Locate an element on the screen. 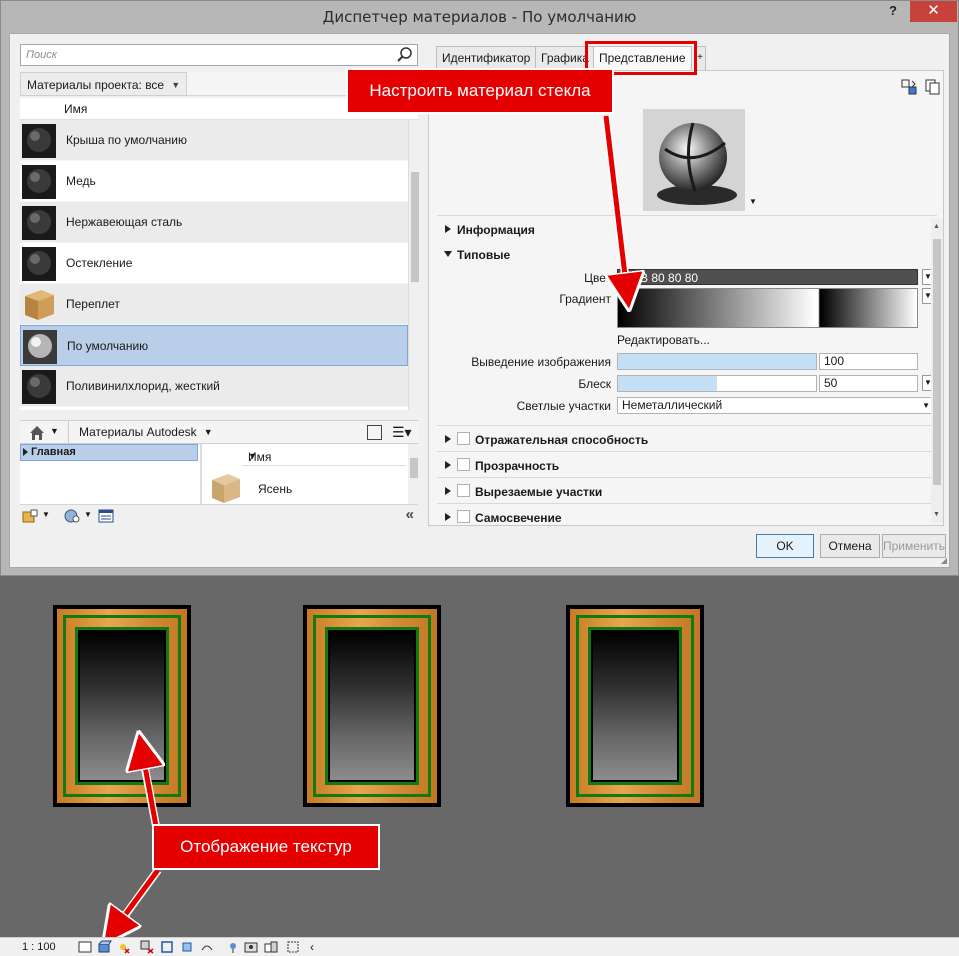 This screenshot has width=959, height=956. arrow-to-gradient is located at coordinates (615, 207).